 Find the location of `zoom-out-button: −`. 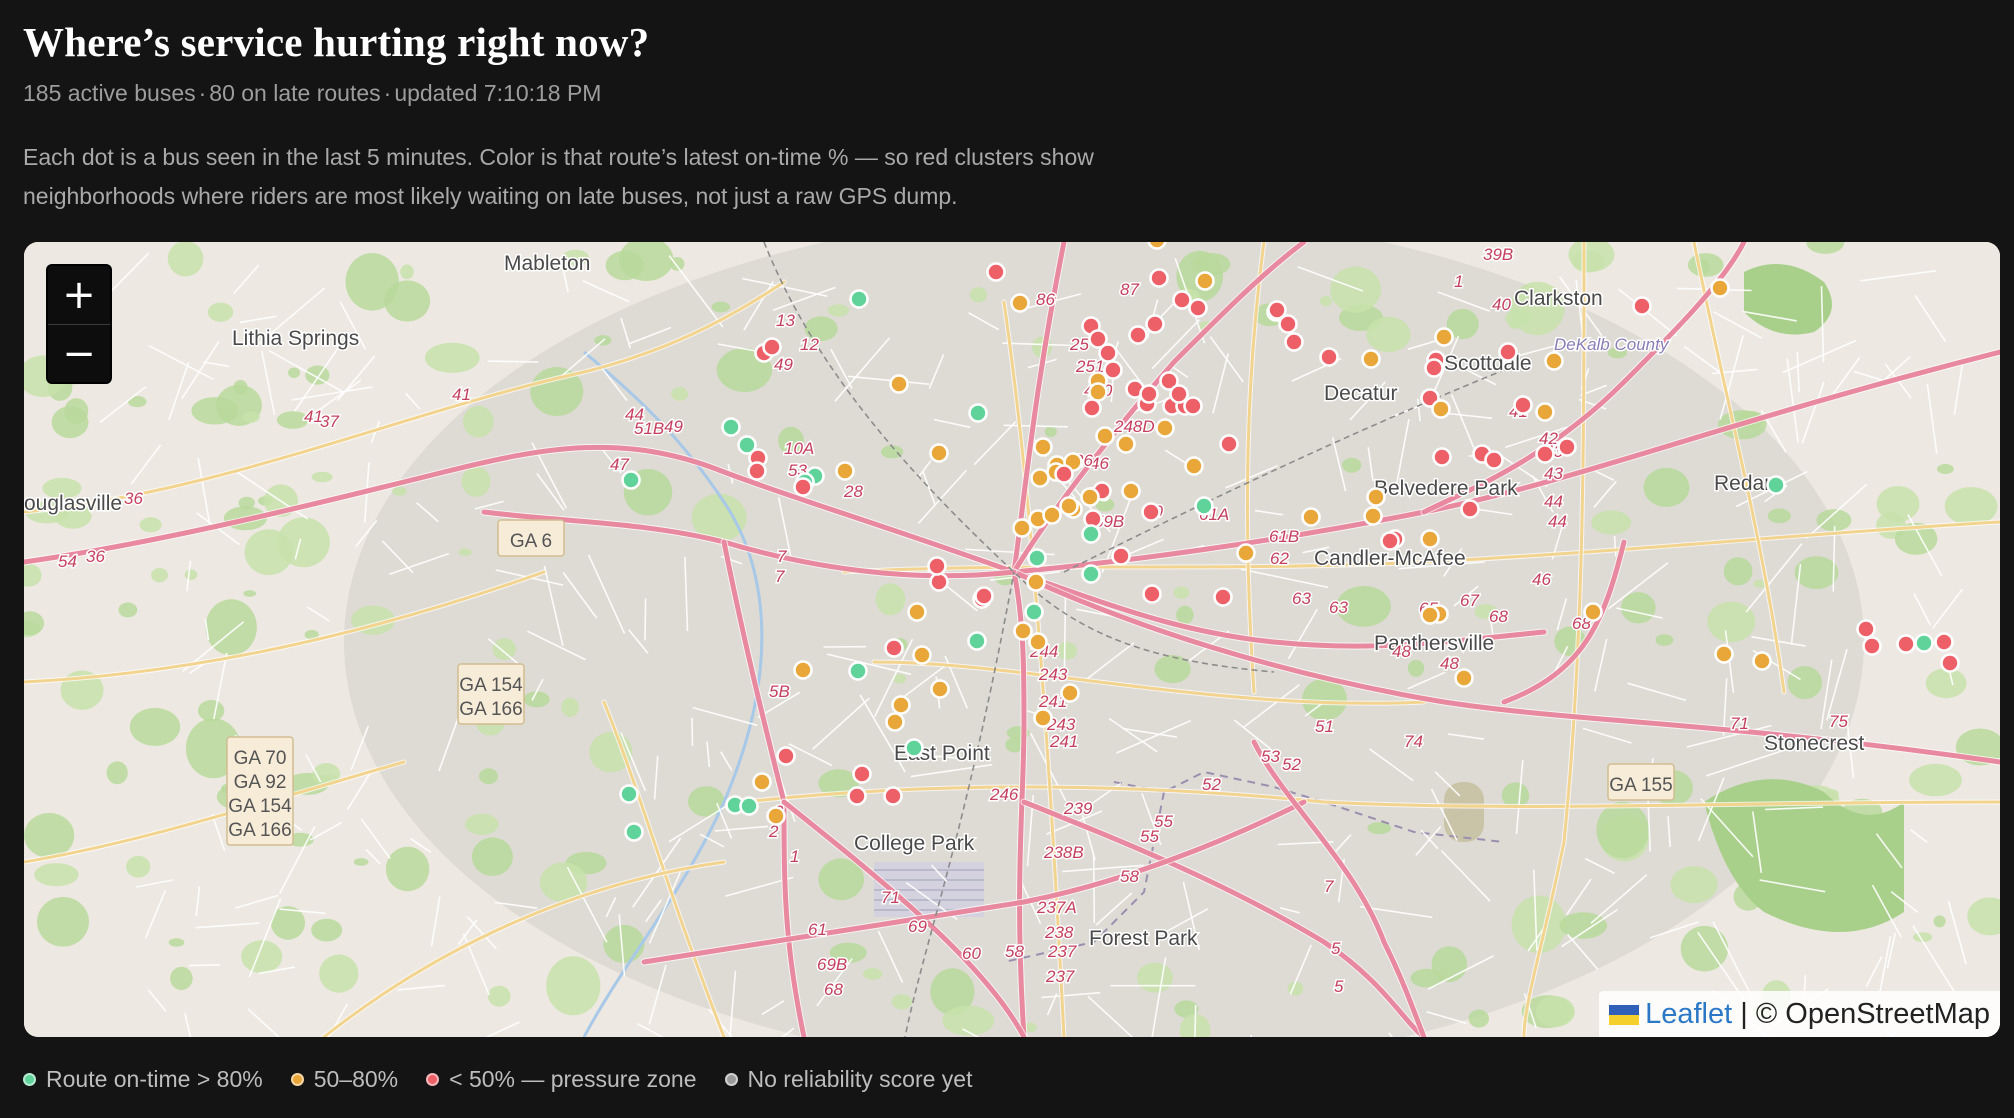

zoom-out-button: − is located at coordinates (79, 353).